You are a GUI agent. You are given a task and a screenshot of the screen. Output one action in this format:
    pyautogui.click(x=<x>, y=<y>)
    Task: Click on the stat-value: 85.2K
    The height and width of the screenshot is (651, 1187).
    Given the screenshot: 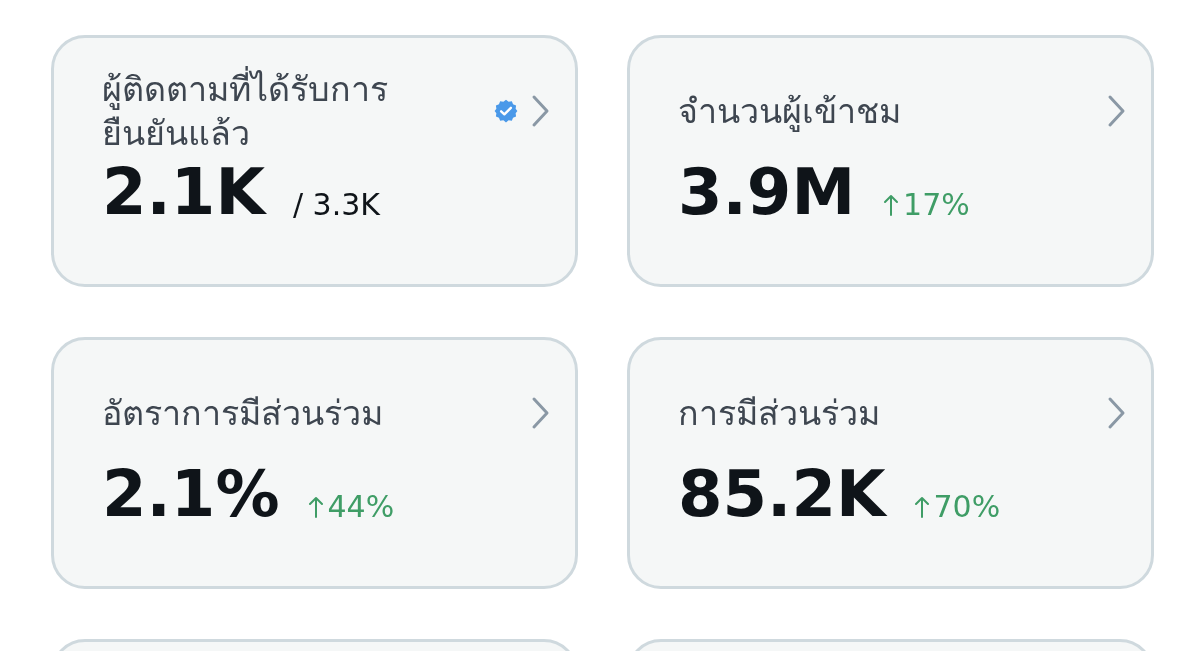 What is the action you would take?
    pyautogui.click(x=782, y=494)
    